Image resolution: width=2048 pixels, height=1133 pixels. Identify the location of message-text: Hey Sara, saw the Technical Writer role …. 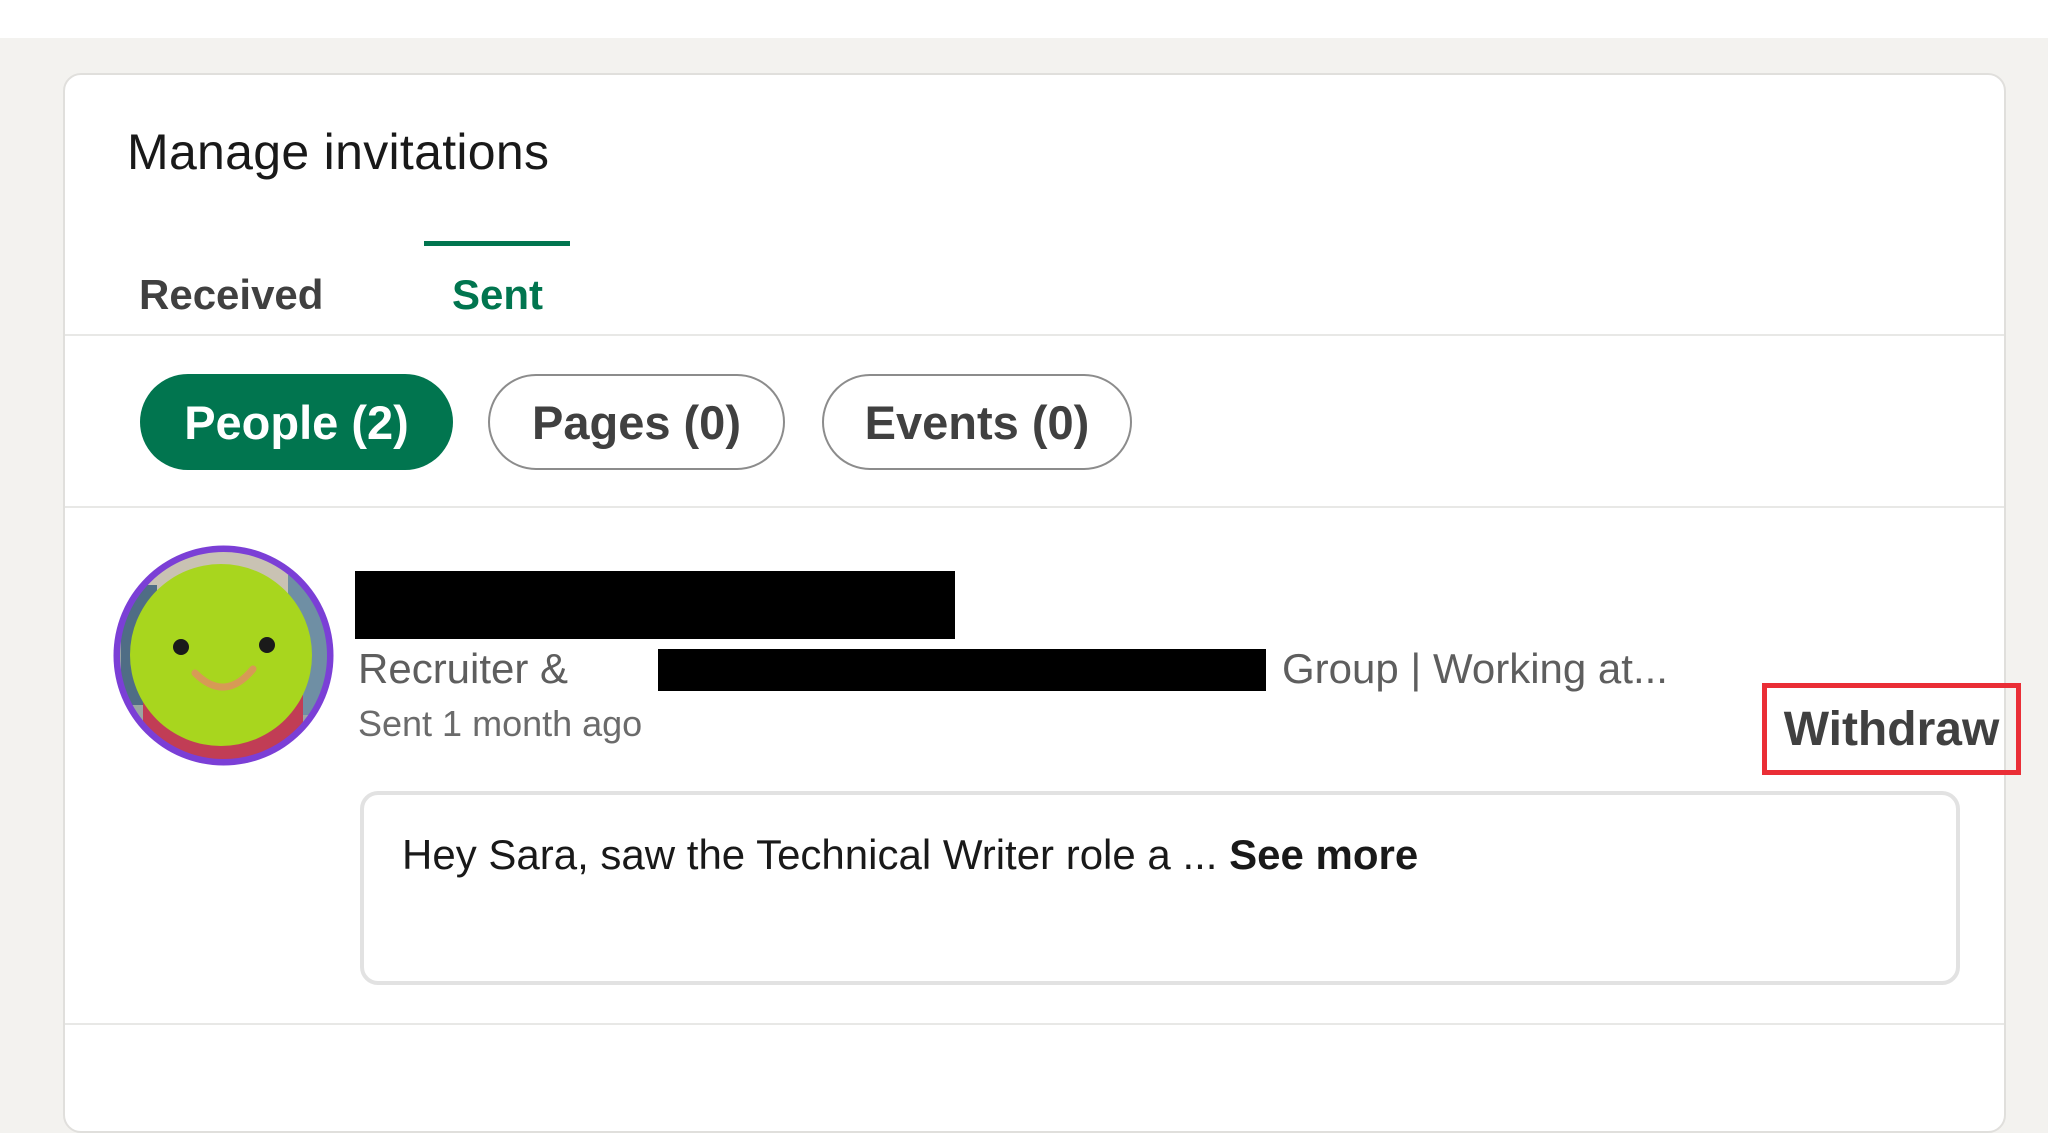
(810, 854).